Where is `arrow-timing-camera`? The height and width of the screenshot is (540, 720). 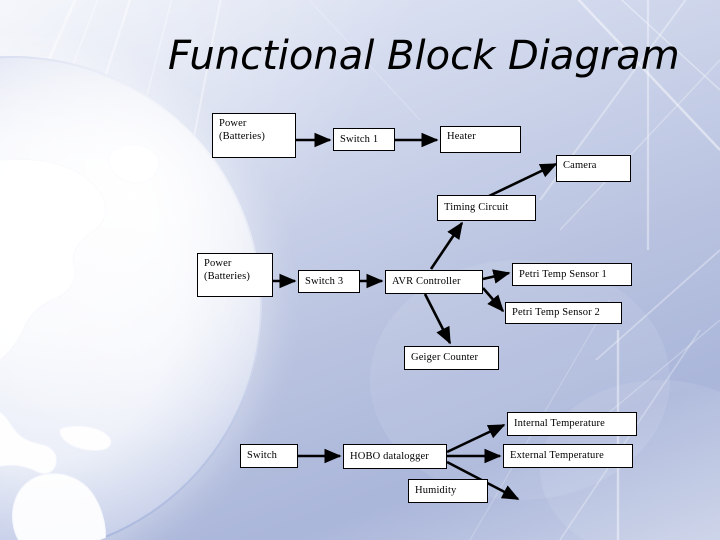
arrow-timing-camera is located at coordinates (522, 180).